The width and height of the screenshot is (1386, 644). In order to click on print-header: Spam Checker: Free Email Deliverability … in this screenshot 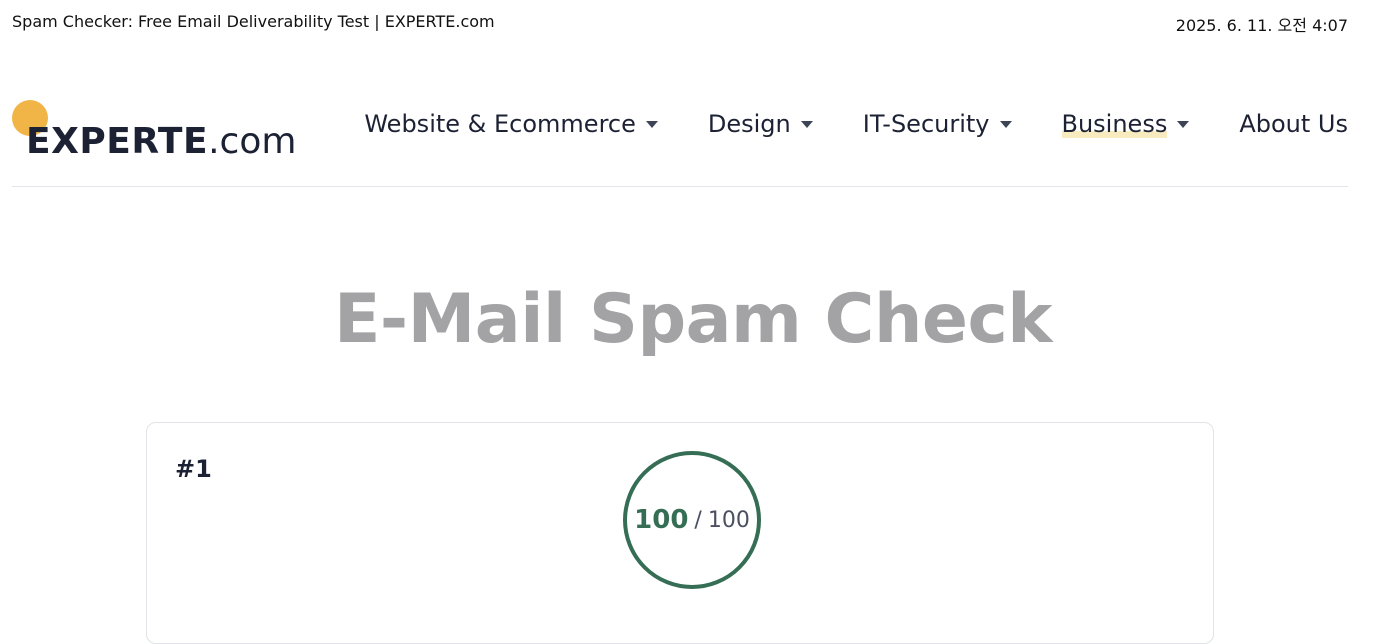, I will do `click(680, 23)`.